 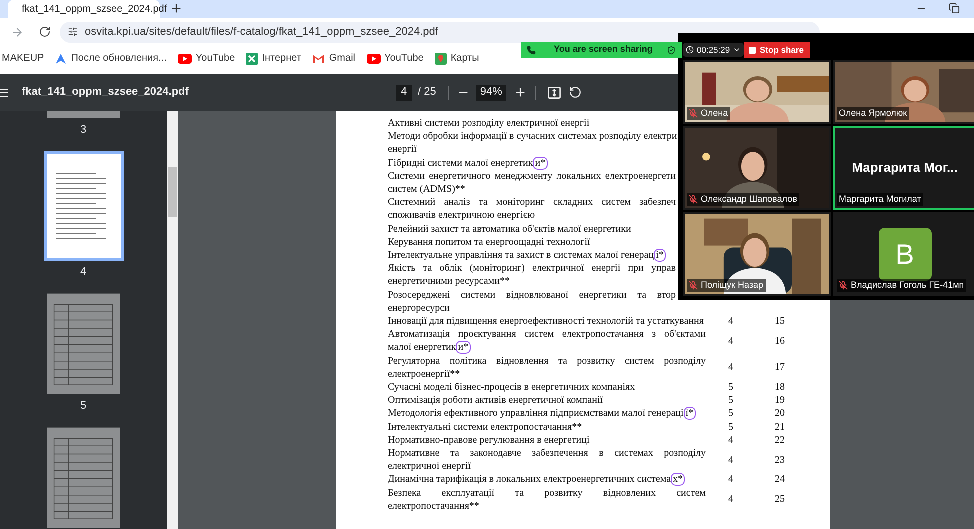 I want to click on clock-icon, so click(x=690, y=50).